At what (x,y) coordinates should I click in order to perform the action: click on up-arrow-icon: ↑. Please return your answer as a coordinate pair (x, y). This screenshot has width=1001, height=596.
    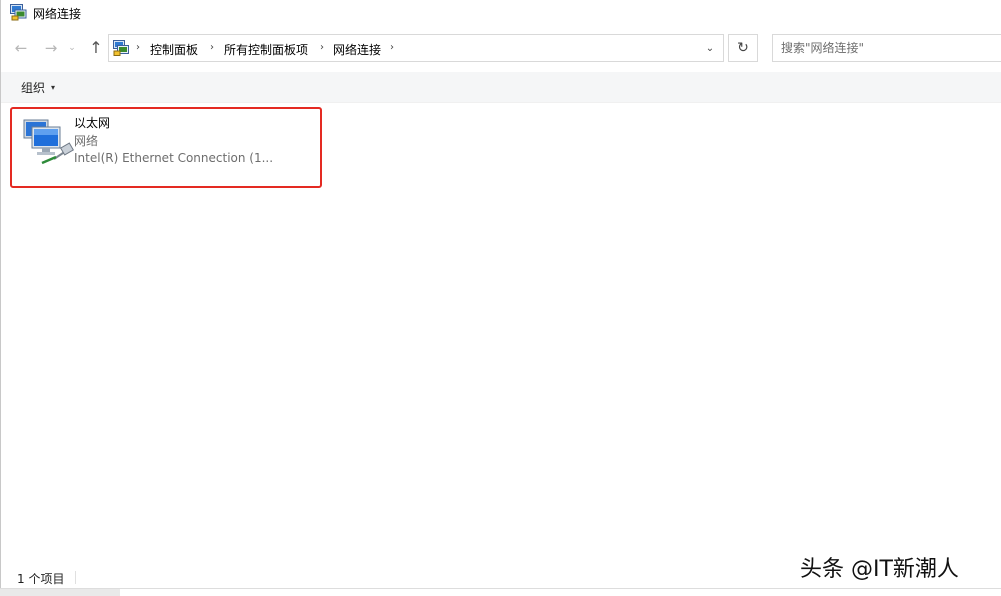
    Looking at the image, I should click on (96, 48).